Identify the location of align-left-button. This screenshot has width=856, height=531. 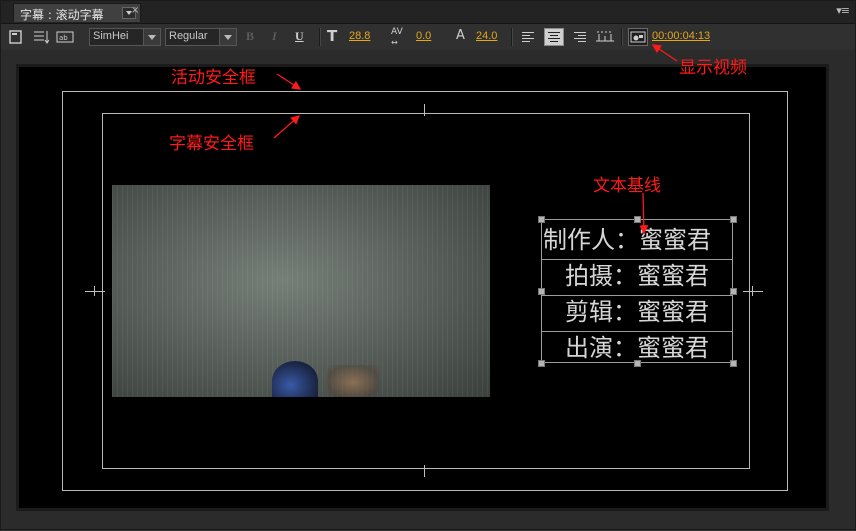
(529, 37).